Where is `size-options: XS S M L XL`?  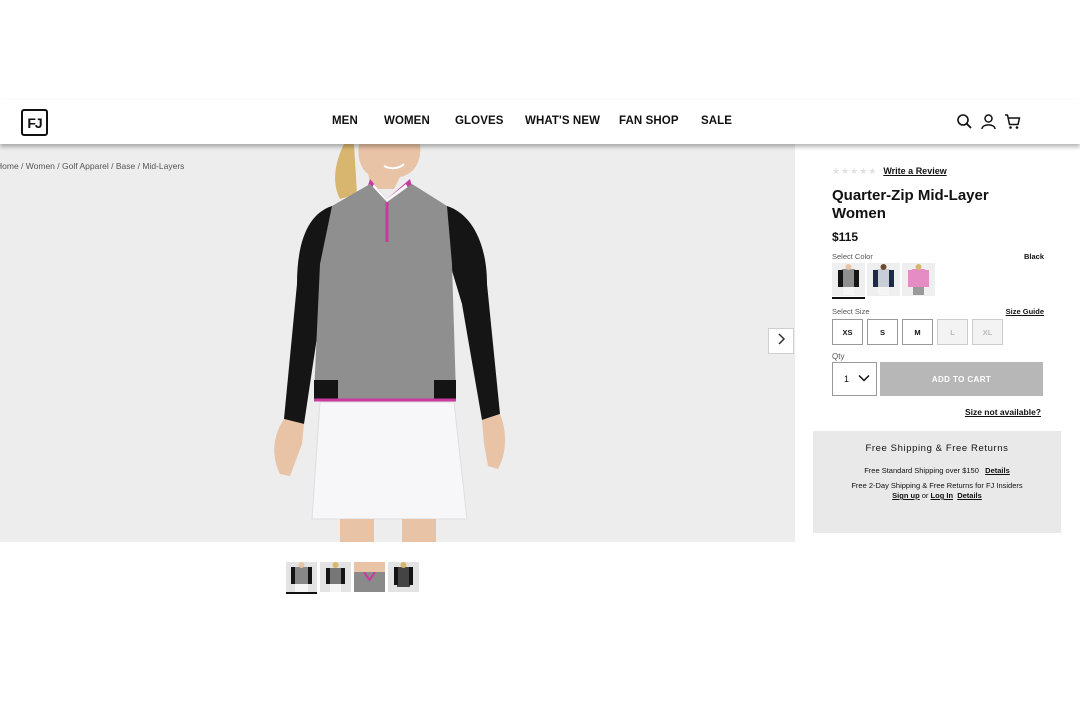
size-options: XS S M L XL is located at coordinates (938, 332).